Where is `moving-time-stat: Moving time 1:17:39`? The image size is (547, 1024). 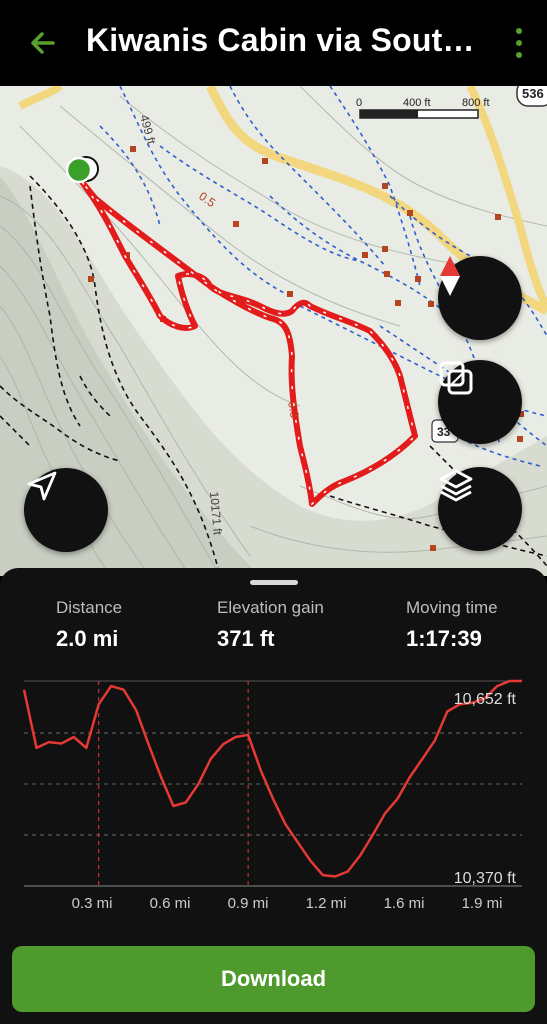
moving-time-stat: Moving time 1:17:39 is located at coordinates (452, 624).